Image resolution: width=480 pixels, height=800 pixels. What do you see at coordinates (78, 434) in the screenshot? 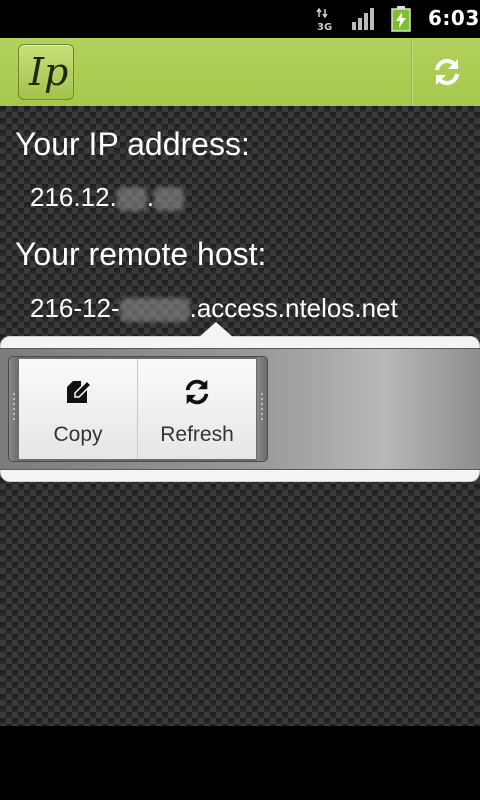
I see `copy-label: Copy` at bounding box center [78, 434].